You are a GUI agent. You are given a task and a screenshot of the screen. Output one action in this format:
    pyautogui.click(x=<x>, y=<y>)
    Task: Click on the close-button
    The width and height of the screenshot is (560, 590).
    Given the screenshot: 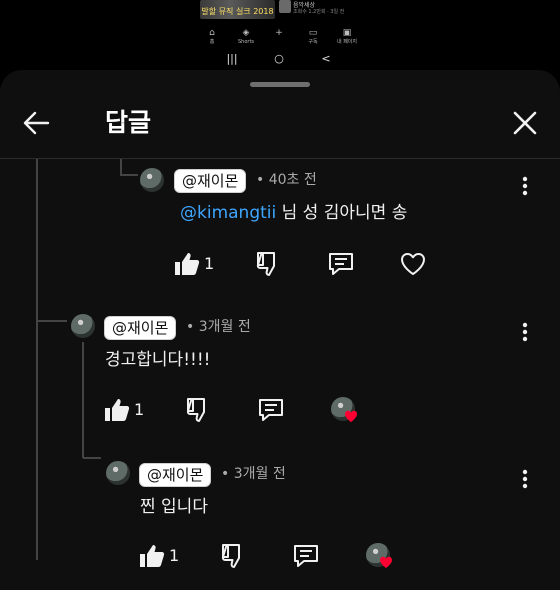 What is the action you would take?
    pyautogui.click(x=525, y=123)
    